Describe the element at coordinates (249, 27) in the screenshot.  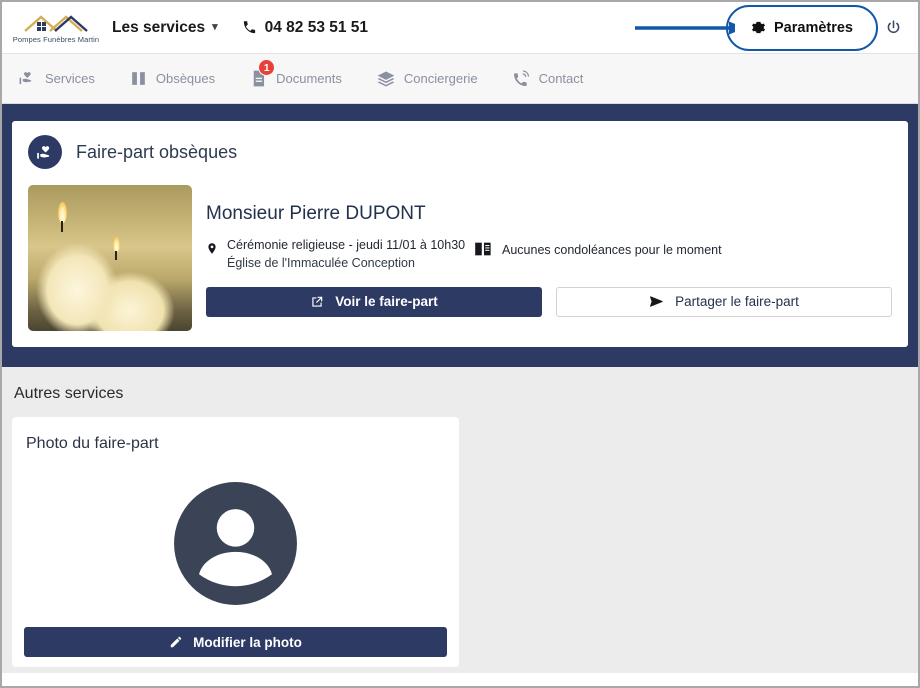
I see `phone-icon` at that location.